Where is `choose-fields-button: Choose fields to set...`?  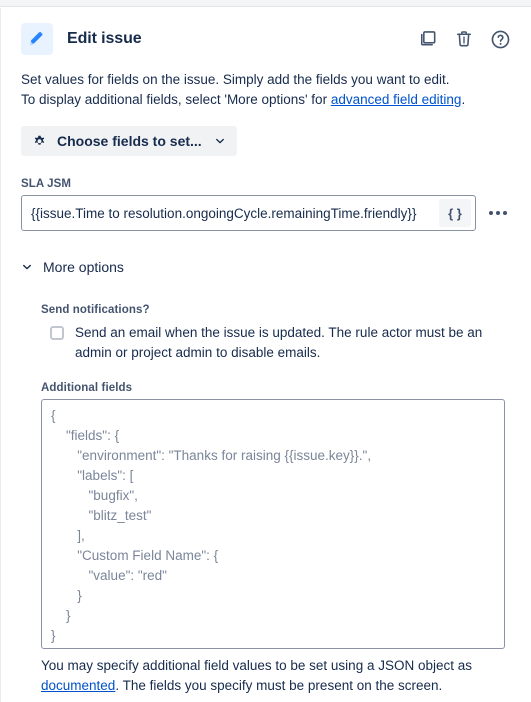 choose-fields-button: Choose fields to set... is located at coordinates (129, 141).